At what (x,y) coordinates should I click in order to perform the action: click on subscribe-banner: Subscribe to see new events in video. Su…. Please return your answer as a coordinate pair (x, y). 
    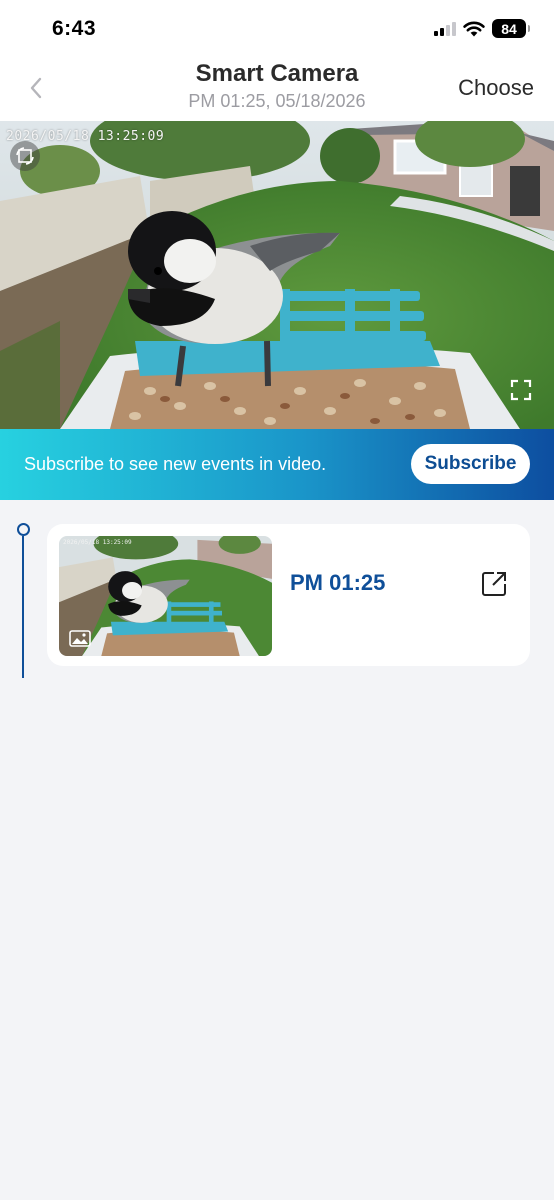
    Looking at the image, I should click on (277, 464).